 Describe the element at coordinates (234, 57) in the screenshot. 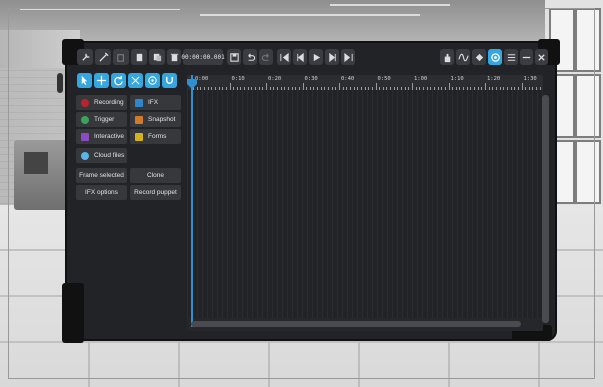

I see `save-icon` at that location.